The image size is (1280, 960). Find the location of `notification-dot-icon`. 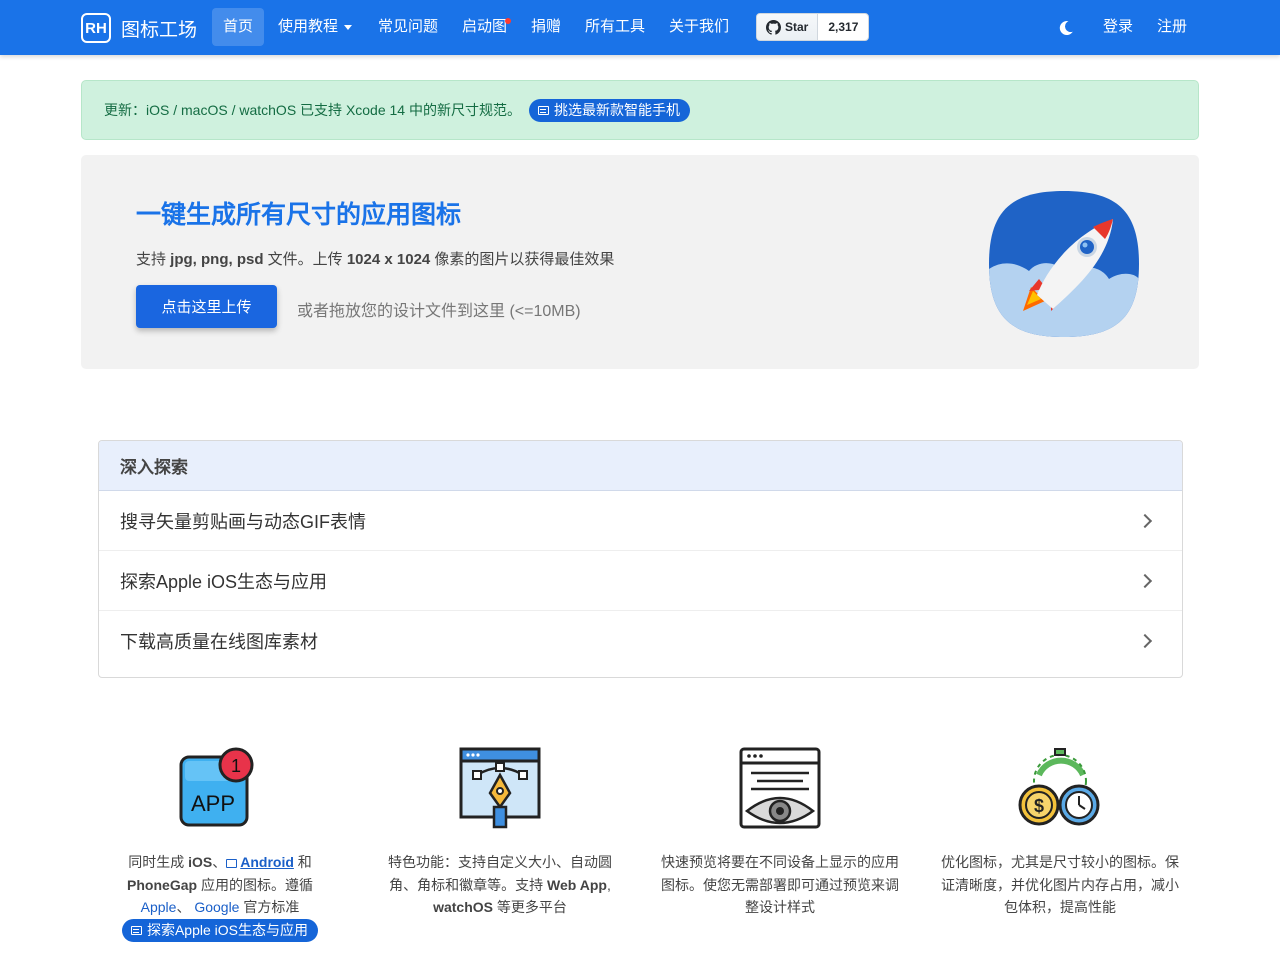

notification-dot-icon is located at coordinates (508, 21).